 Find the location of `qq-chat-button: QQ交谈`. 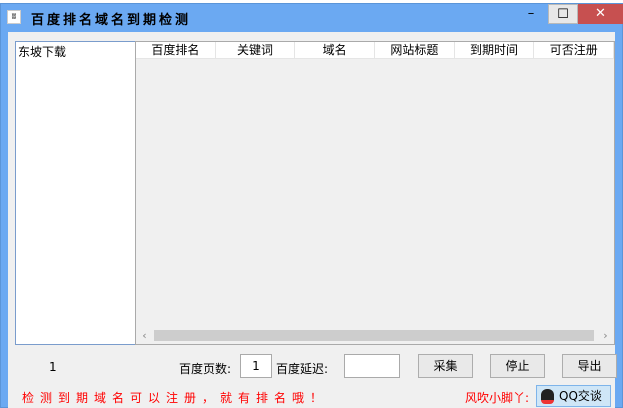

qq-chat-button: QQ交谈 is located at coordinates (573, 396).